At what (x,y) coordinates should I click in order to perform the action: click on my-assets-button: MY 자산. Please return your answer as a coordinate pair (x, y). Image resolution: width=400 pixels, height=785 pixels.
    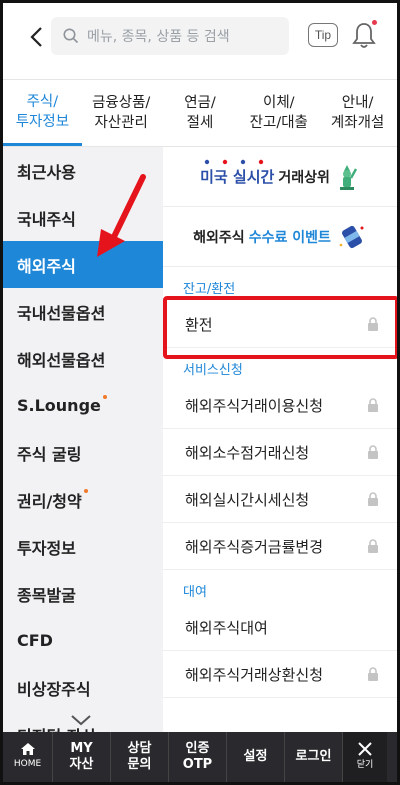
    Looking at the image, I should click on (82, 757).